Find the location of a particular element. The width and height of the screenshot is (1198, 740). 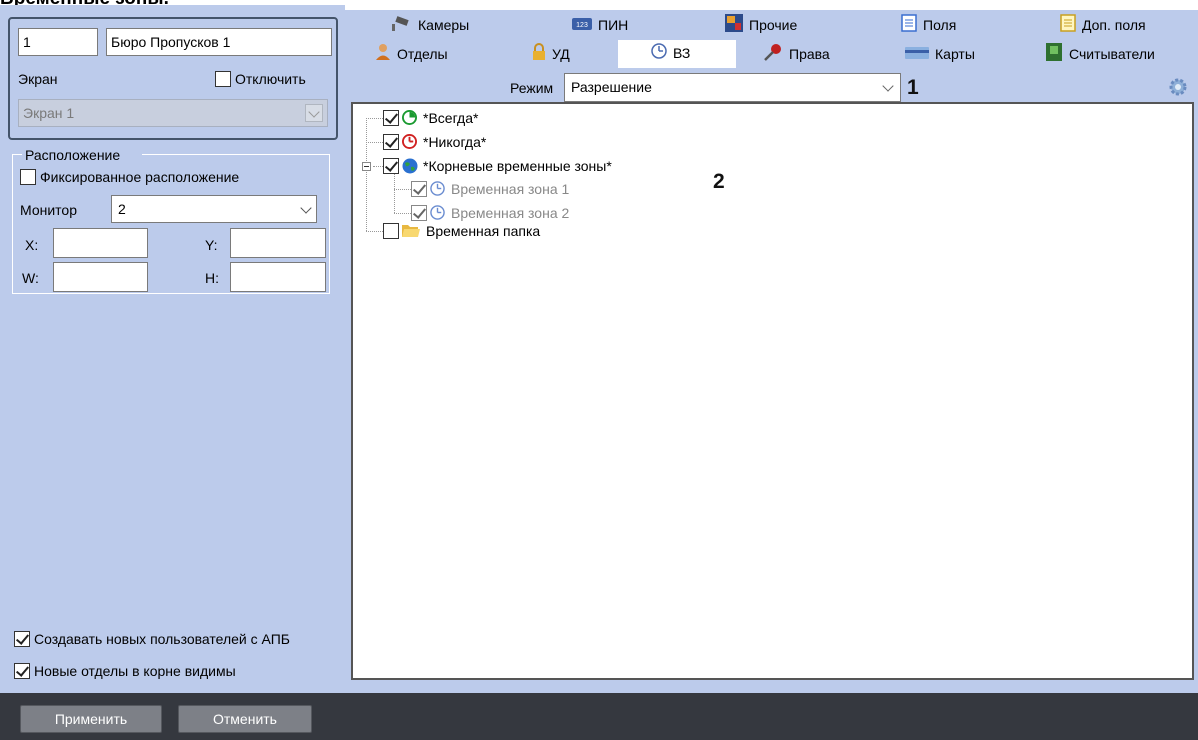

h-input is located at coordinates (278, 277).